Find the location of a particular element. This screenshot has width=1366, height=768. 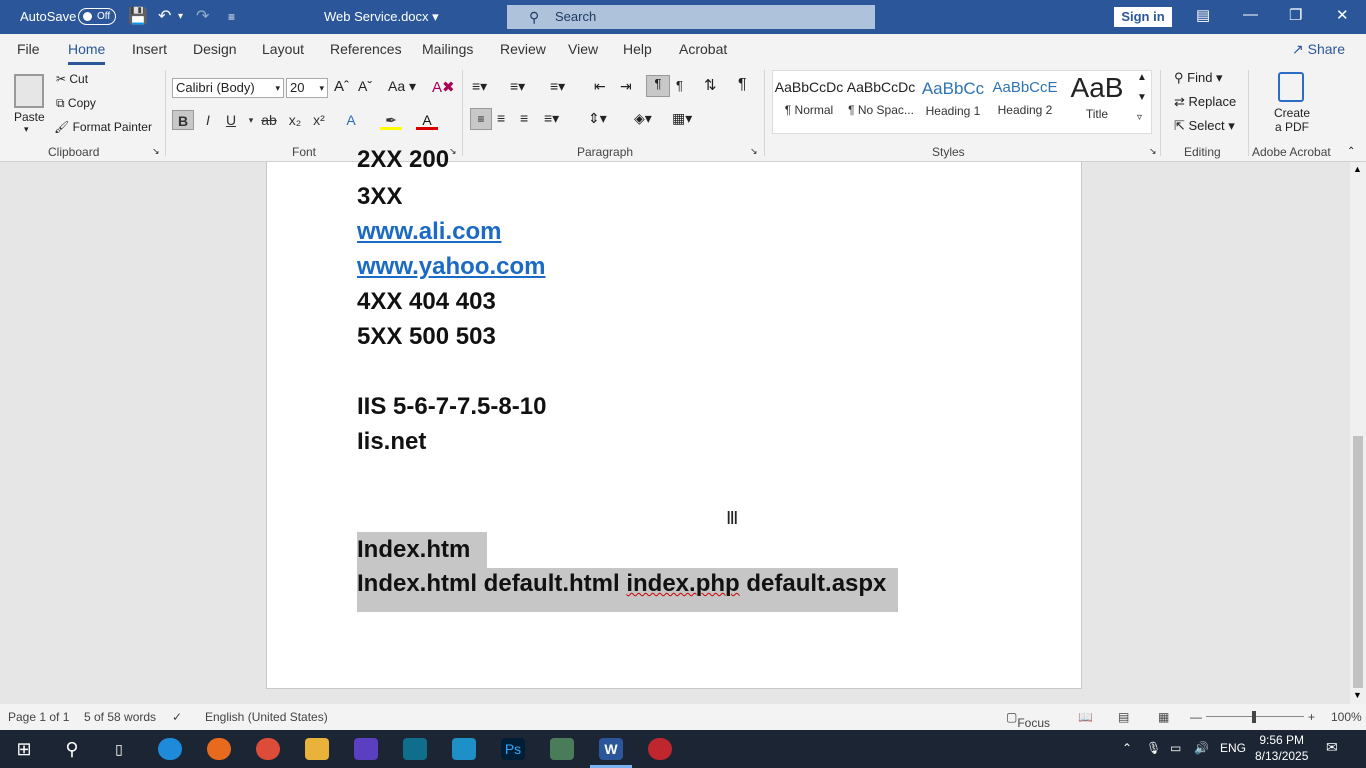

proofing-icon: ✓ is located at coordinates (177, 717).